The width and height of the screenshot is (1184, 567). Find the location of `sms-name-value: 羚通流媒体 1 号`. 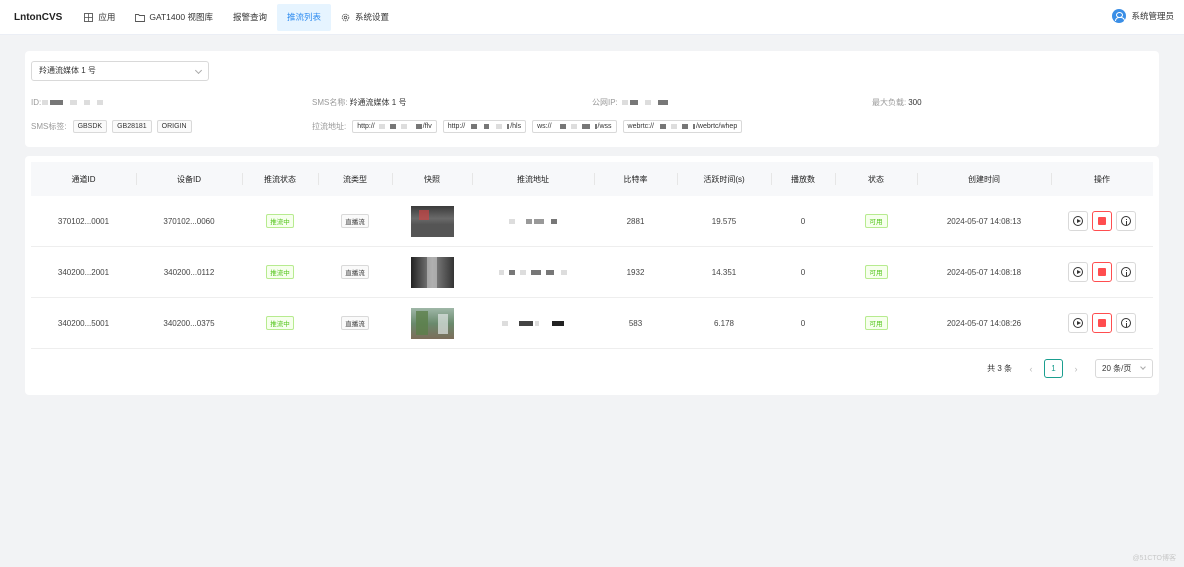

sms-name-value: 羚通流媒体 1 号 is located at coordinates (378, 102).